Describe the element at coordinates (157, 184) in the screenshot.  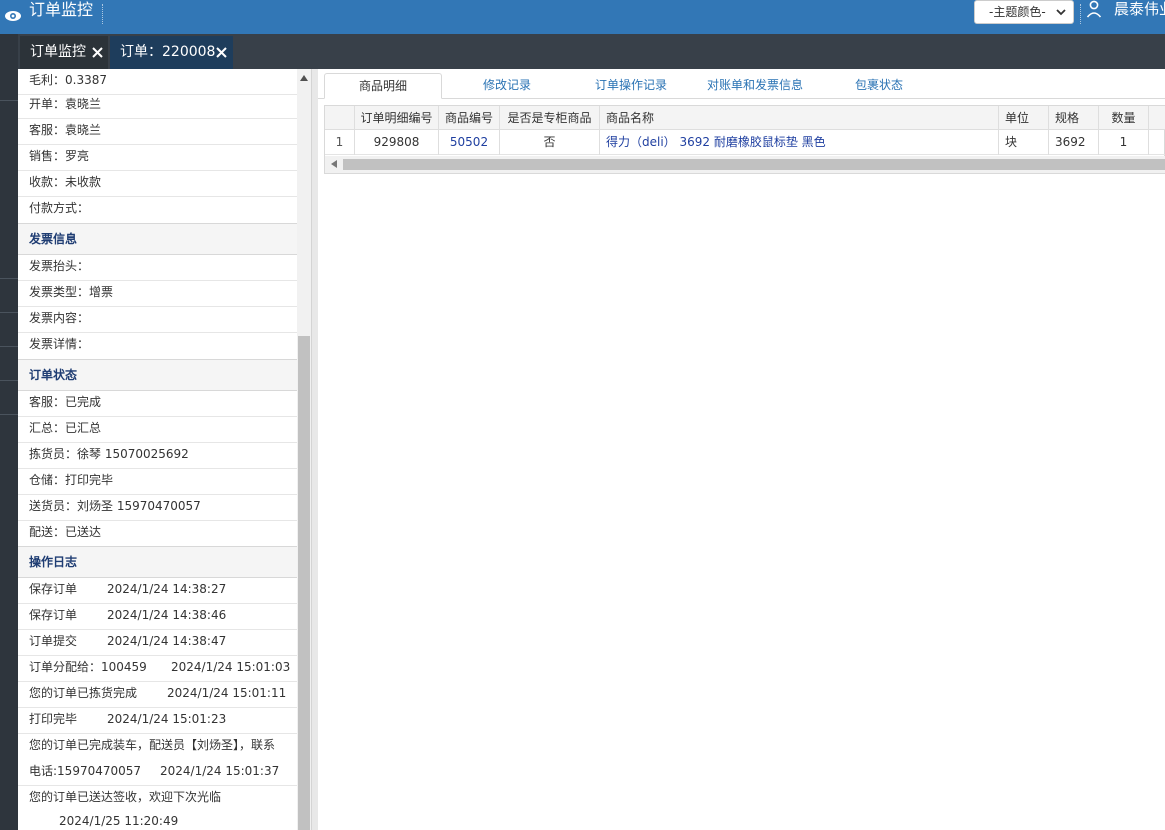
I see `info-row-payment-status: 收款：未收款` at that location.